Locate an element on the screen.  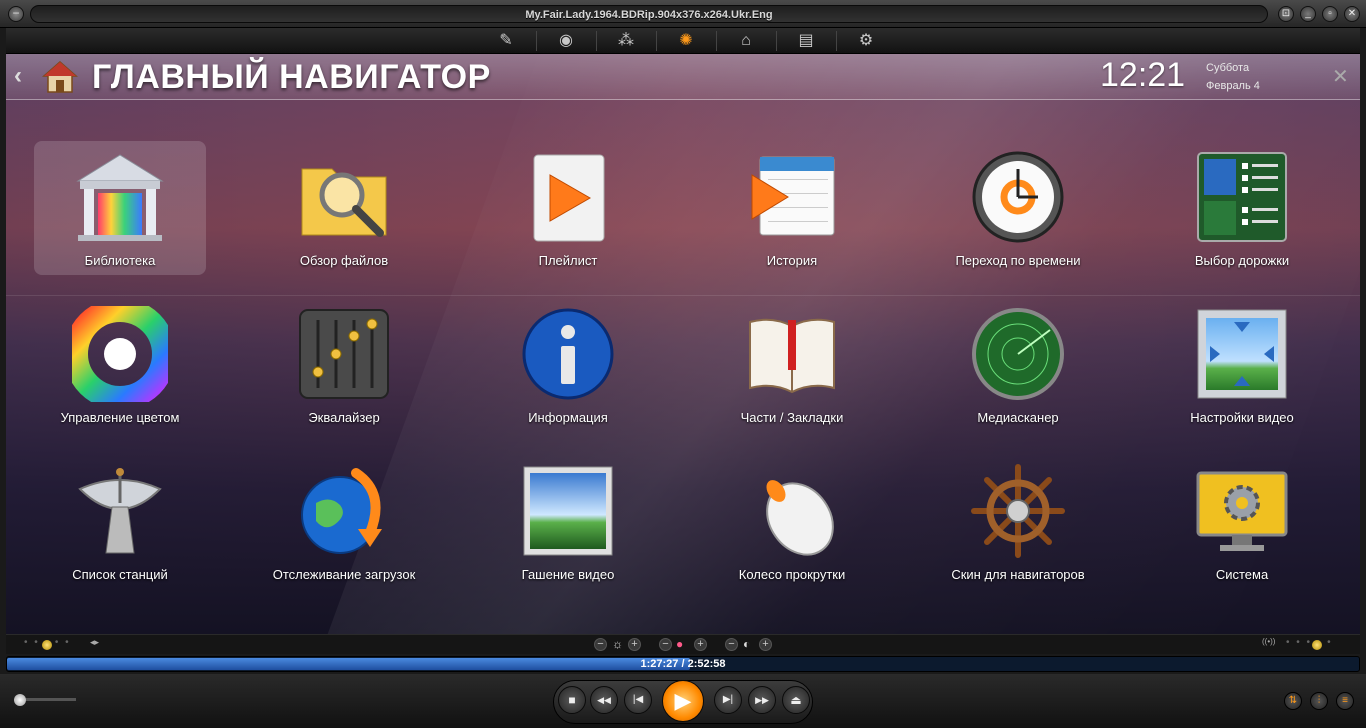
play-button: ▶ is located at coordinates (683, 701).